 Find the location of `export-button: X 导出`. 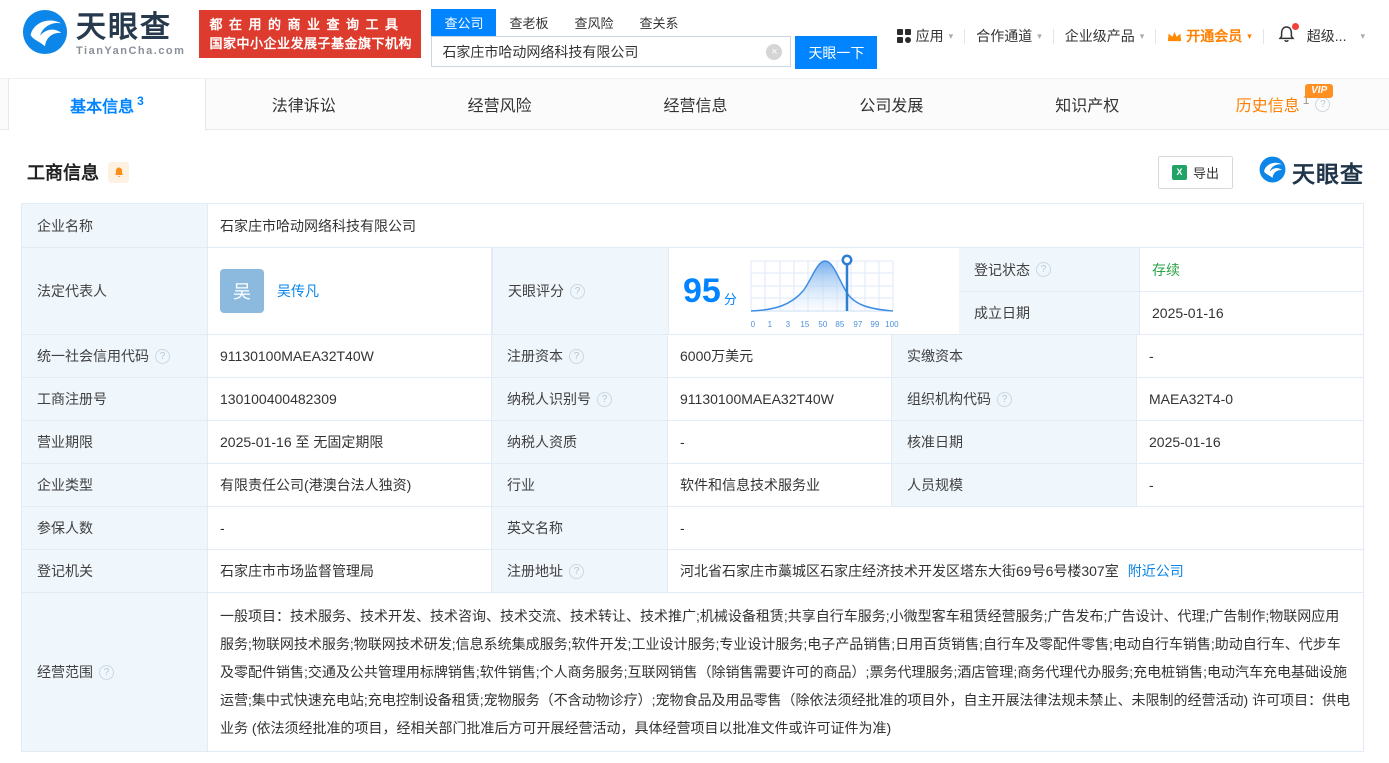

export-button: X 导出 is located at coordinates (1195, 172).